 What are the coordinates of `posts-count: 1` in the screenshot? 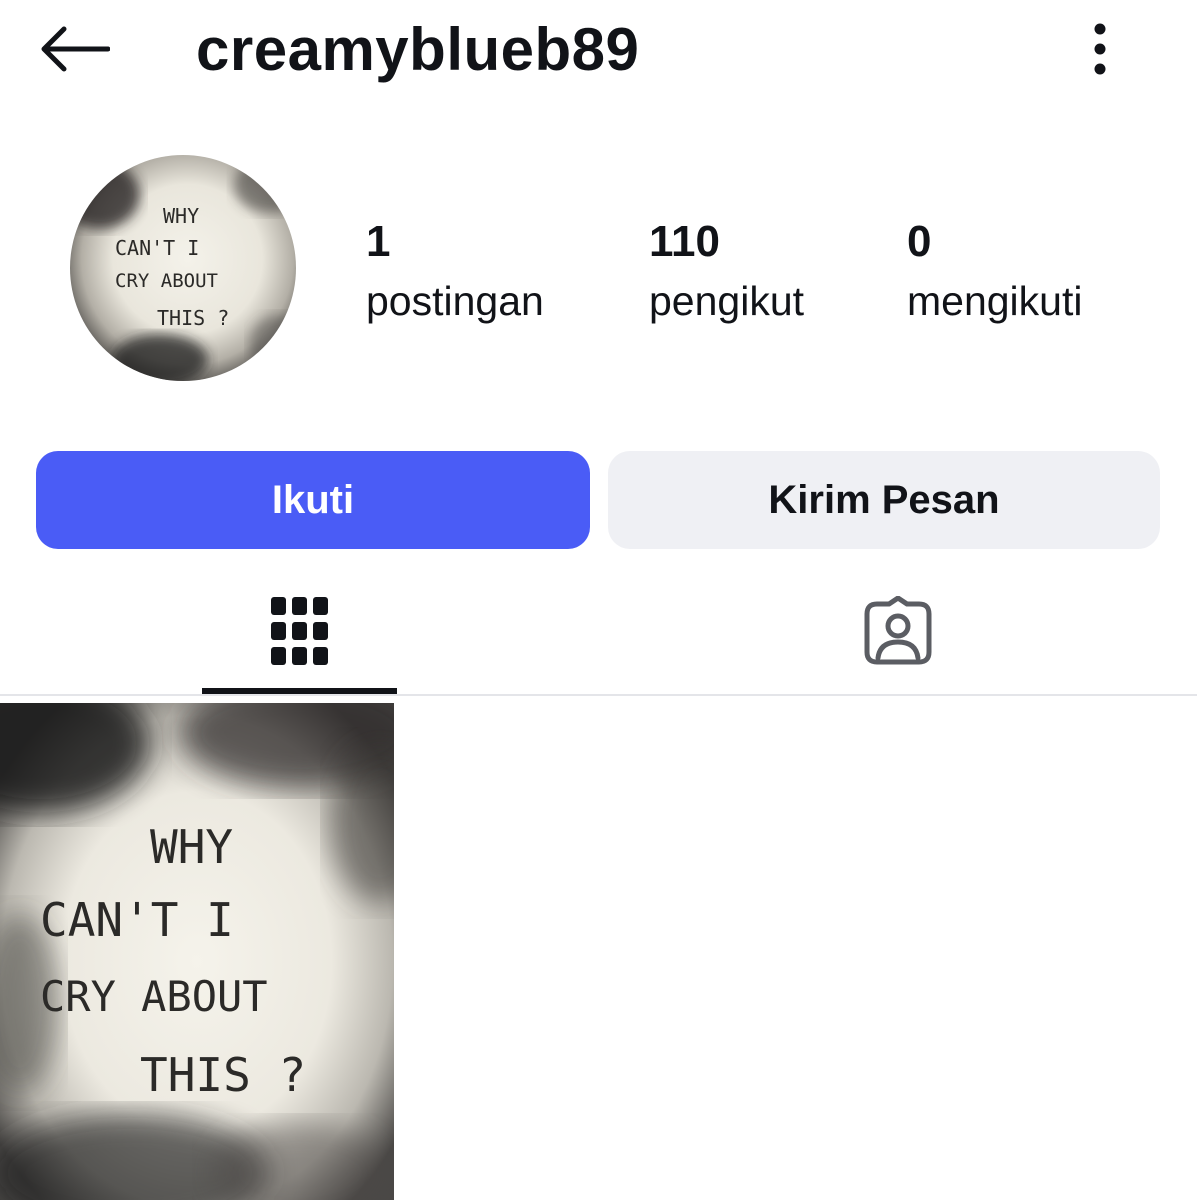 It's located at (378, 241).